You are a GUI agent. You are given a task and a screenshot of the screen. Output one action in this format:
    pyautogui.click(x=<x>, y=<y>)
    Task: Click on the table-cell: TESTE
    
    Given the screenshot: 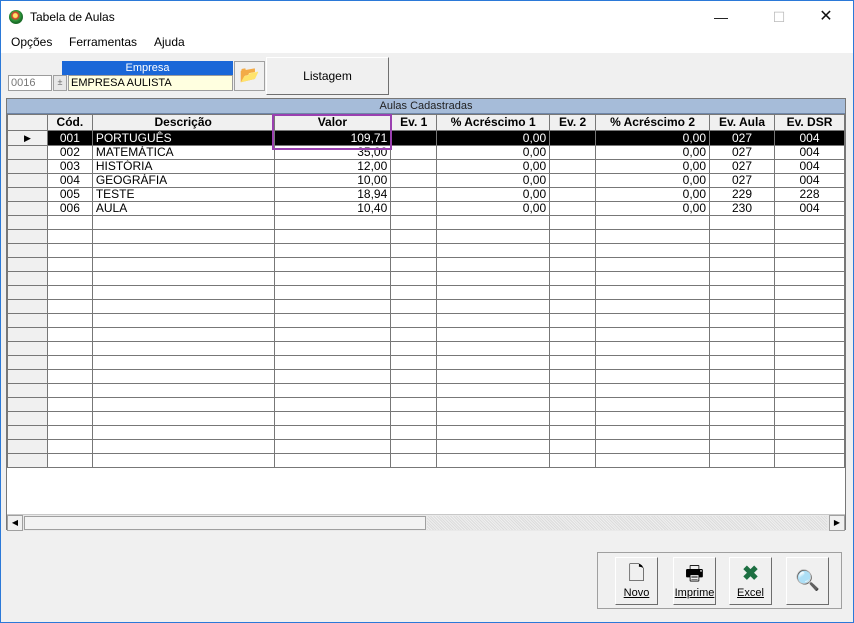 What is the action you would take?
    pyautogui.click(x=183, y=194)
    